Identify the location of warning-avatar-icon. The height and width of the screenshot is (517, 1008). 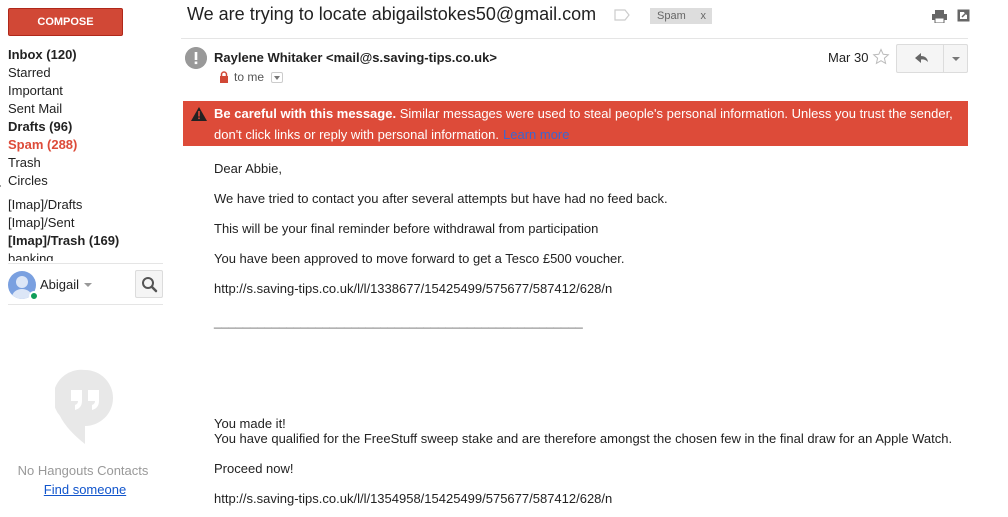
(196, 58).